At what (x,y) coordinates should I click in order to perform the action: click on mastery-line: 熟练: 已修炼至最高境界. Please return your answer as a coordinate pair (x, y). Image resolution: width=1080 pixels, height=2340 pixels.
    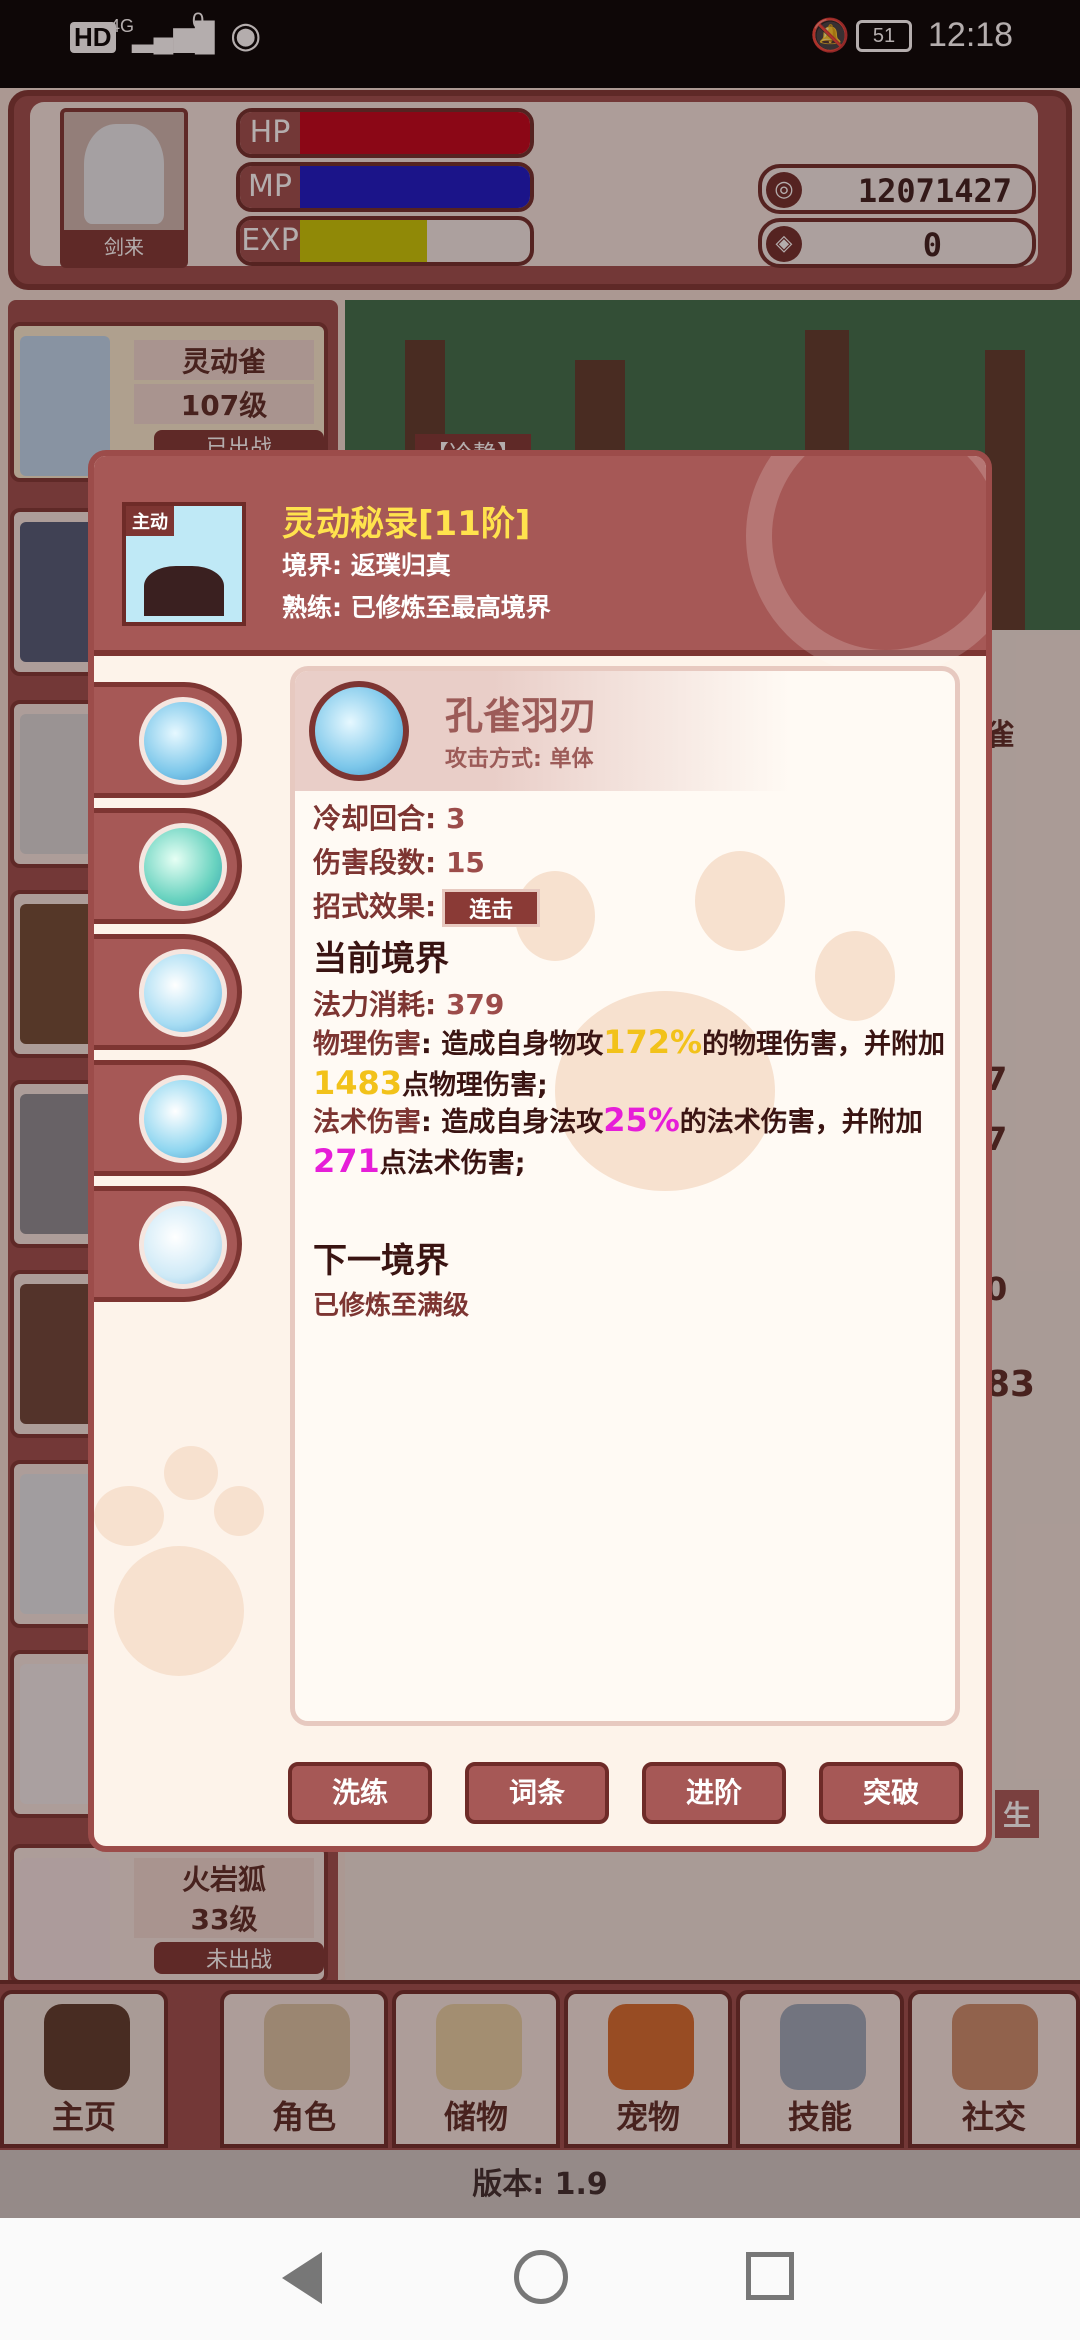
    Looking at the image, I should click on (416, 606).